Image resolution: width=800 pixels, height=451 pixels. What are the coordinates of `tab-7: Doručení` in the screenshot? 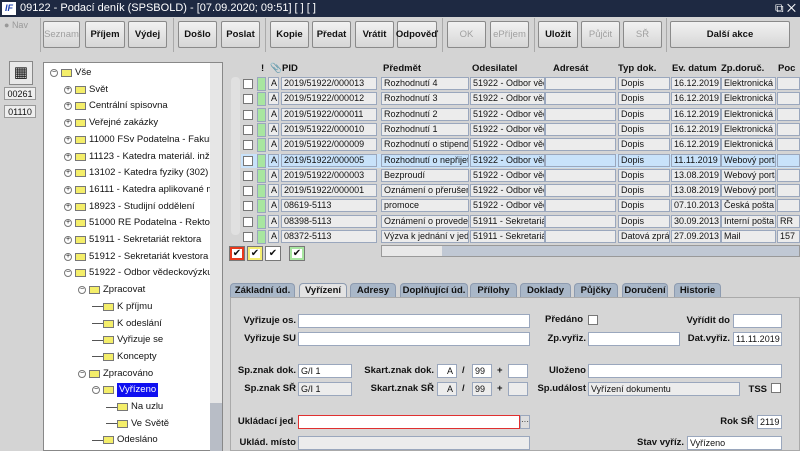 It's located at (645, 290).